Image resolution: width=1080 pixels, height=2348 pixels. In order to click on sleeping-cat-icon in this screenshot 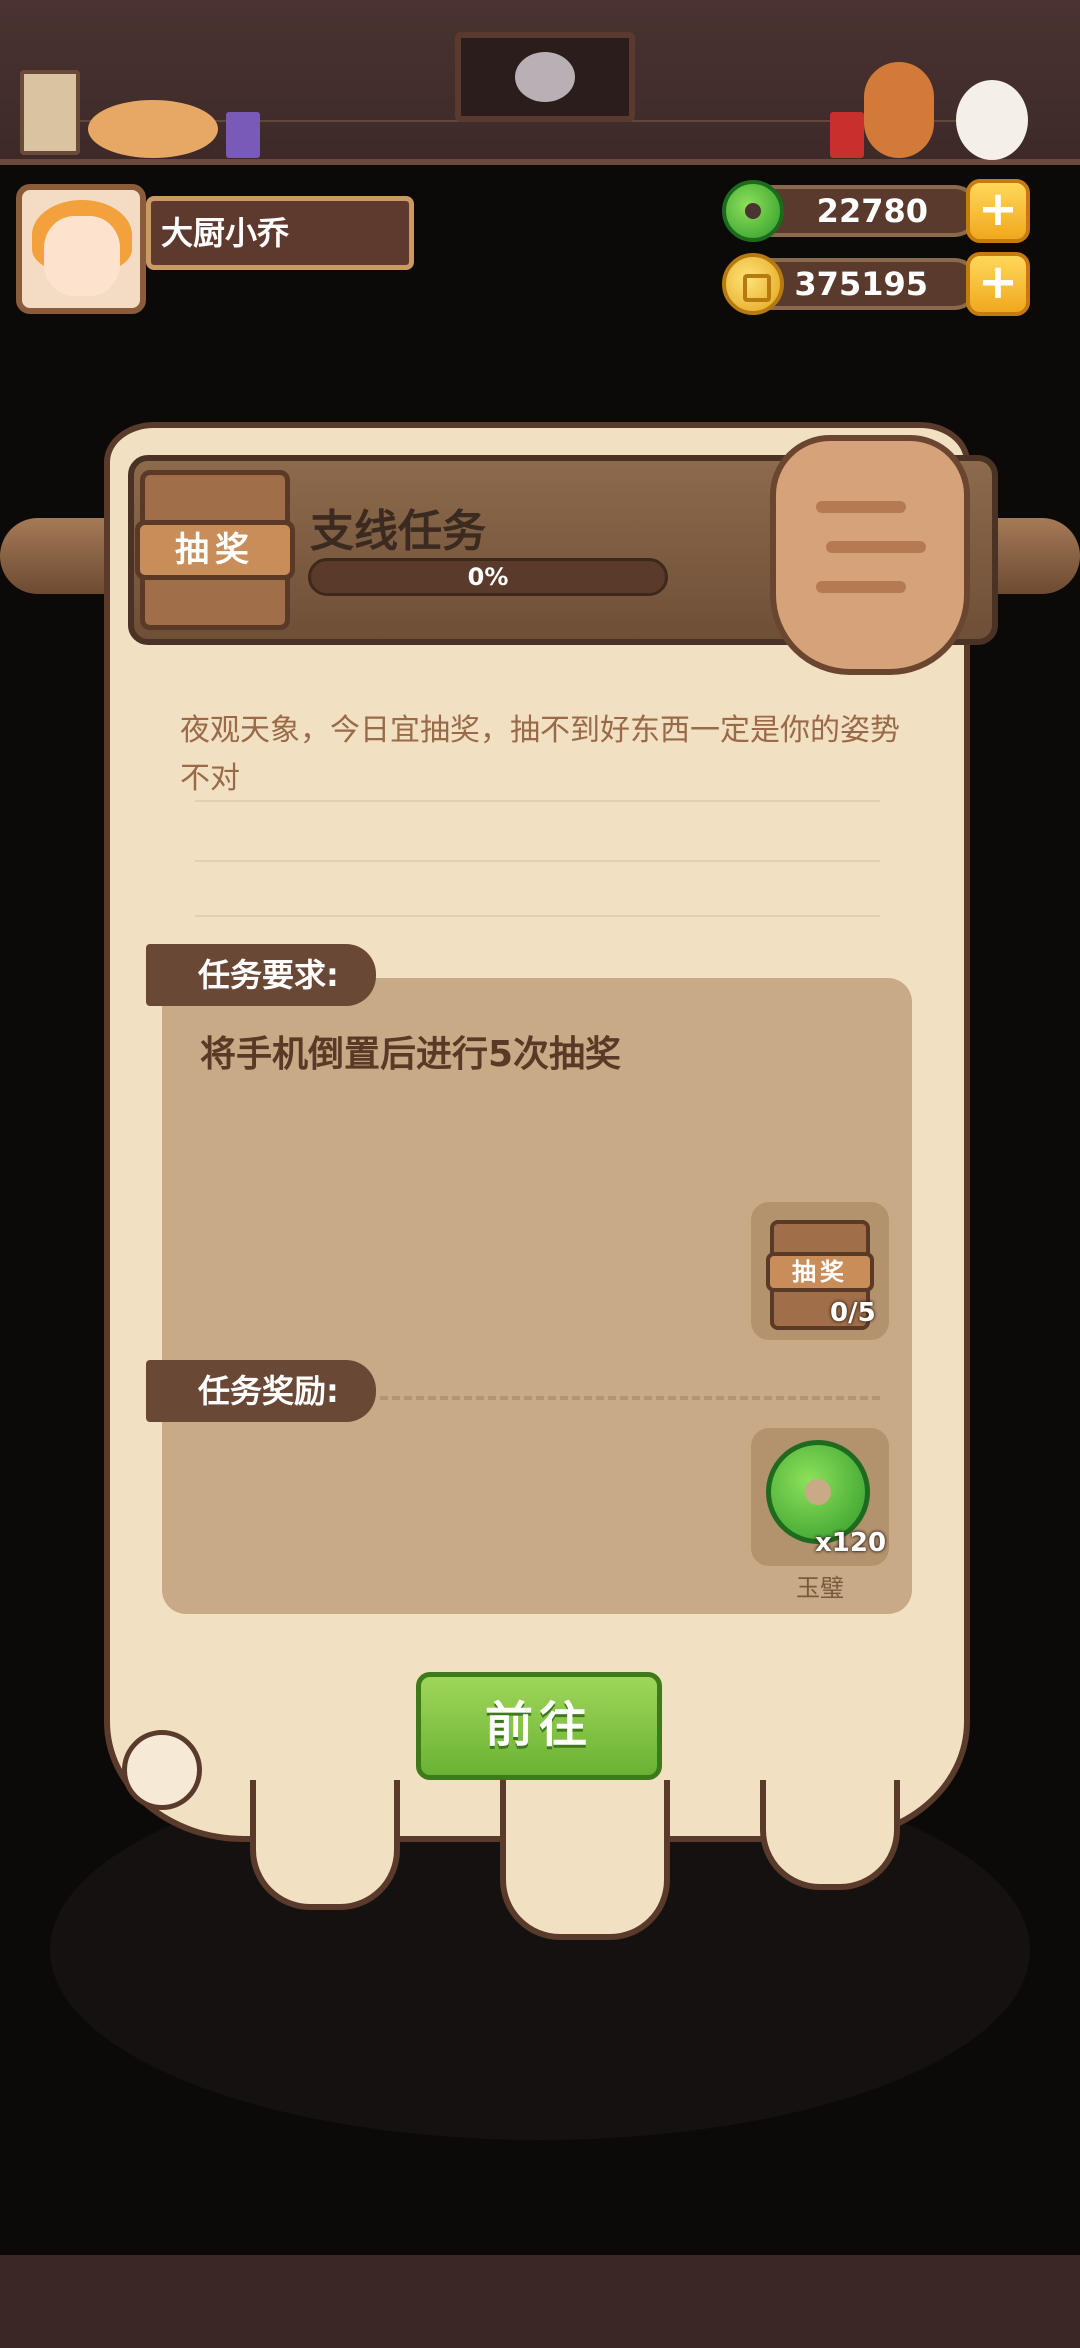, I will do `click(153, 129)`.